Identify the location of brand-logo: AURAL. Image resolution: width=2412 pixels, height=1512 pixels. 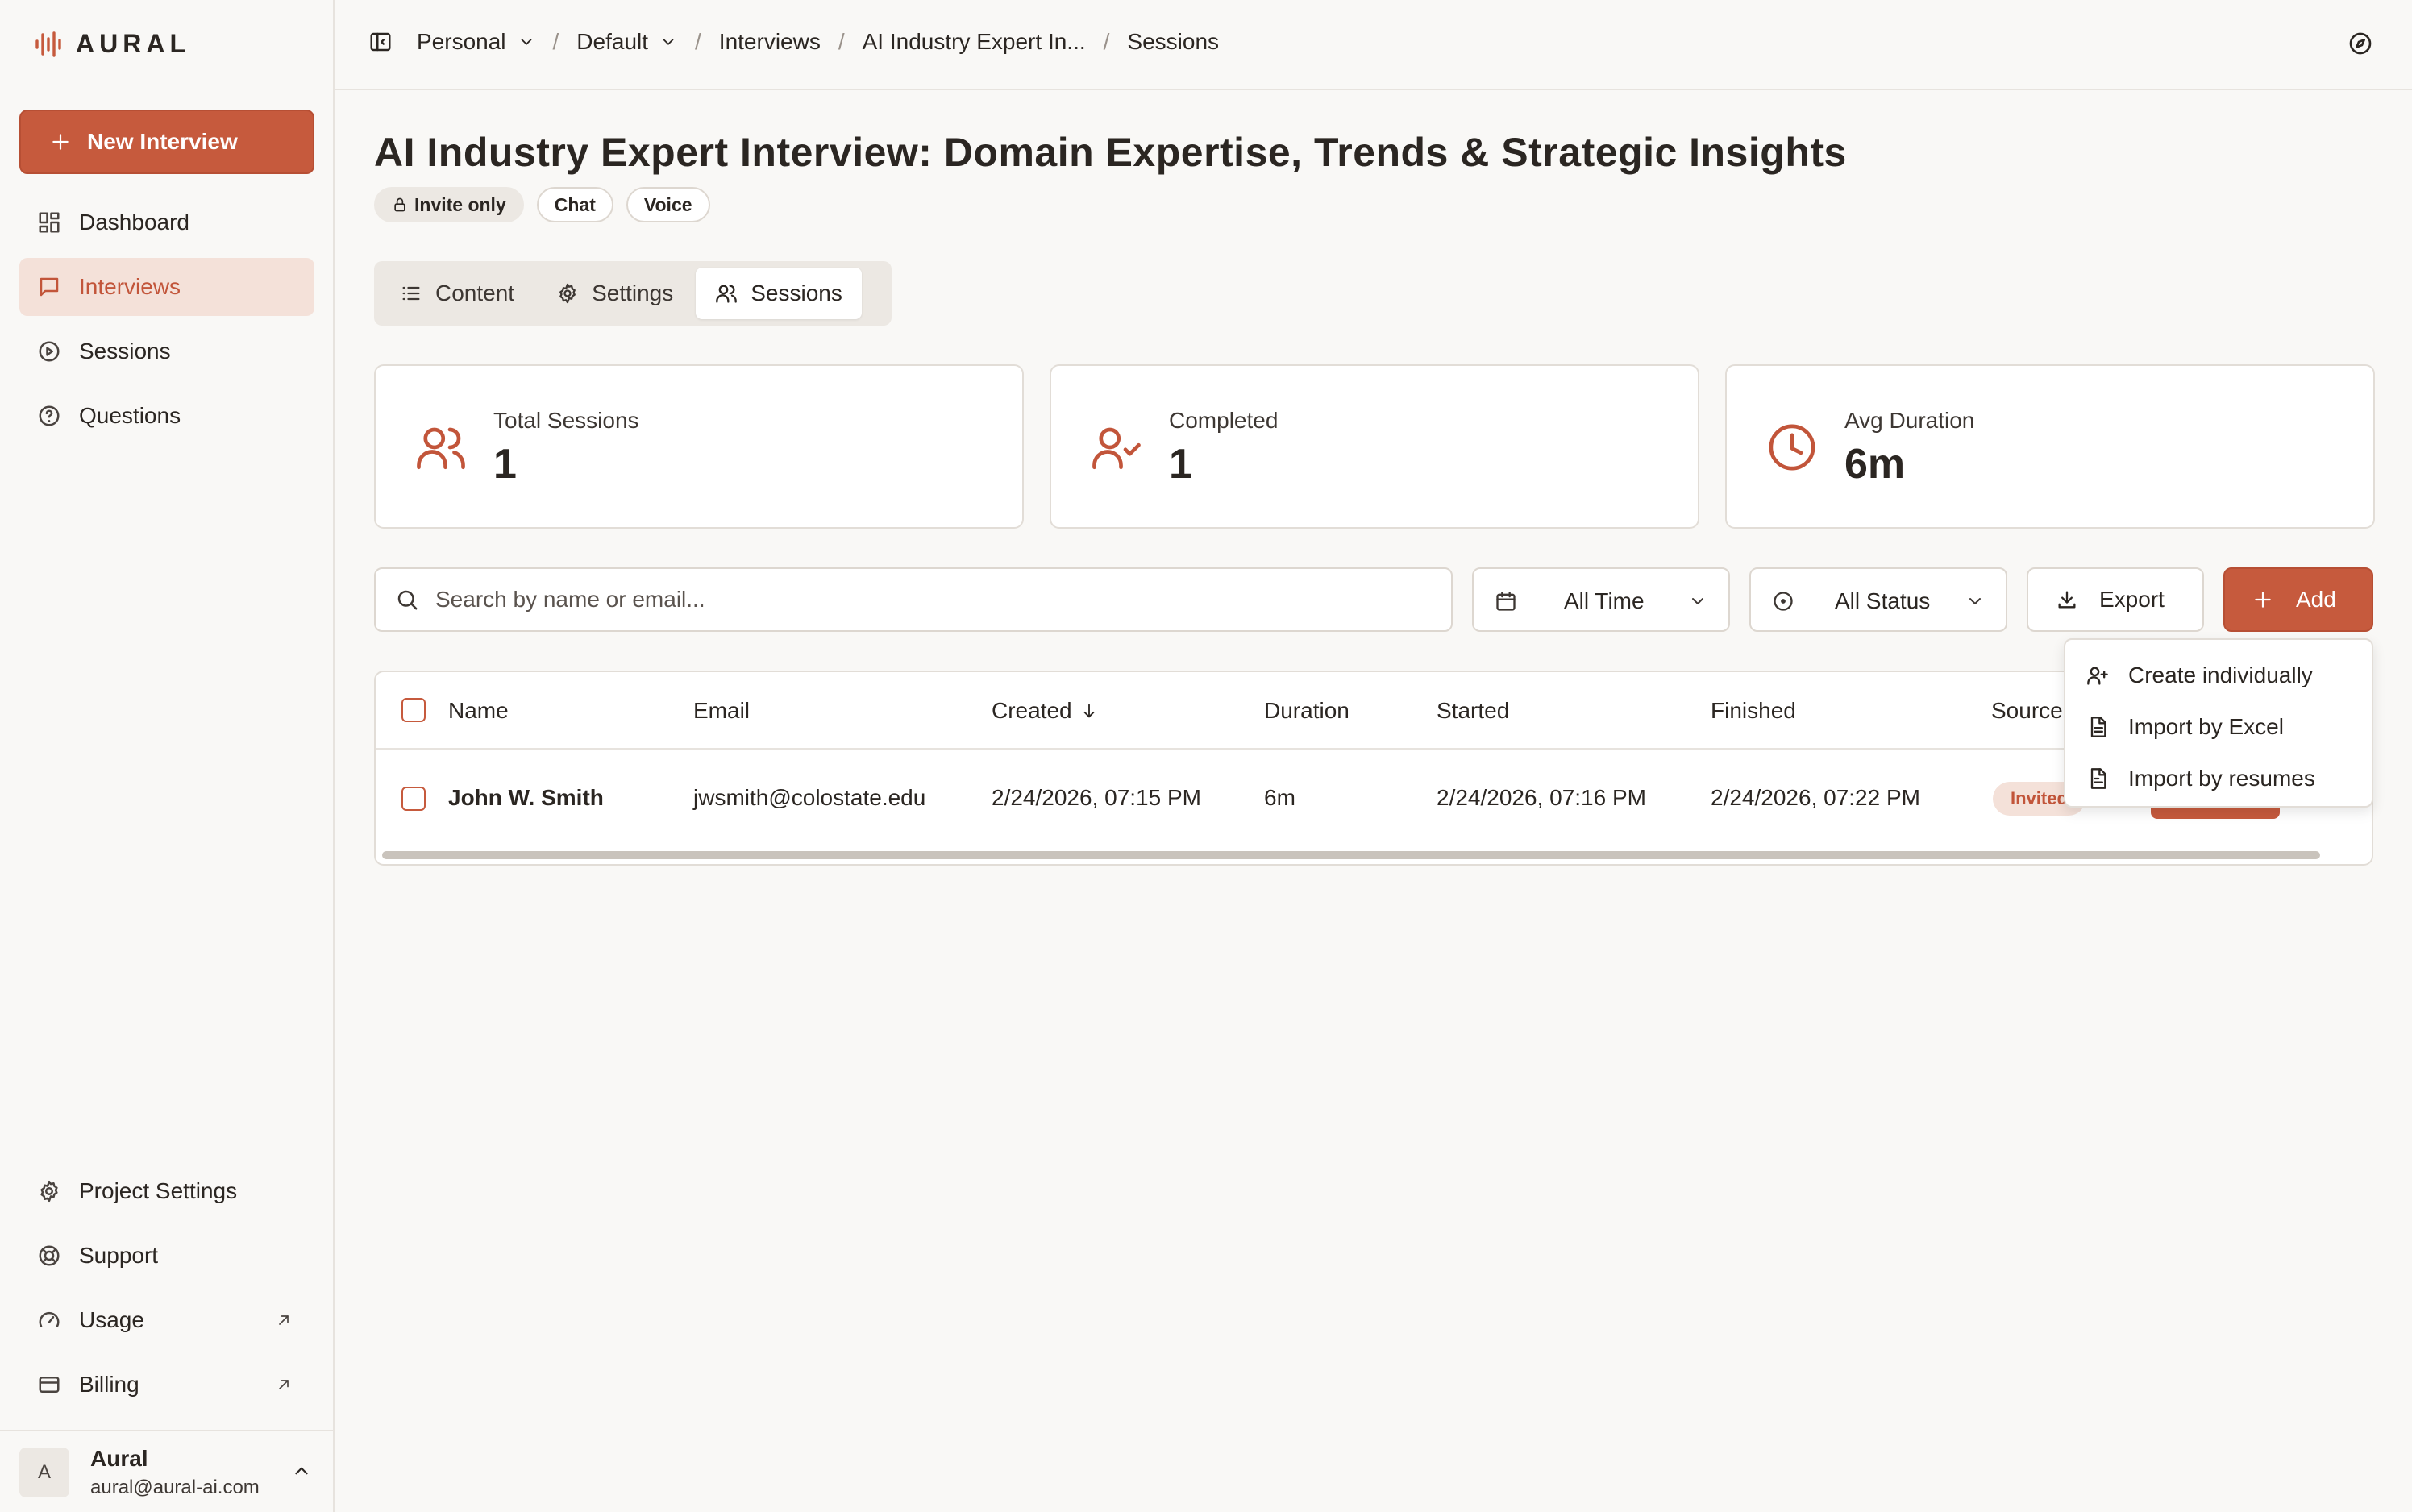
(112, 44).